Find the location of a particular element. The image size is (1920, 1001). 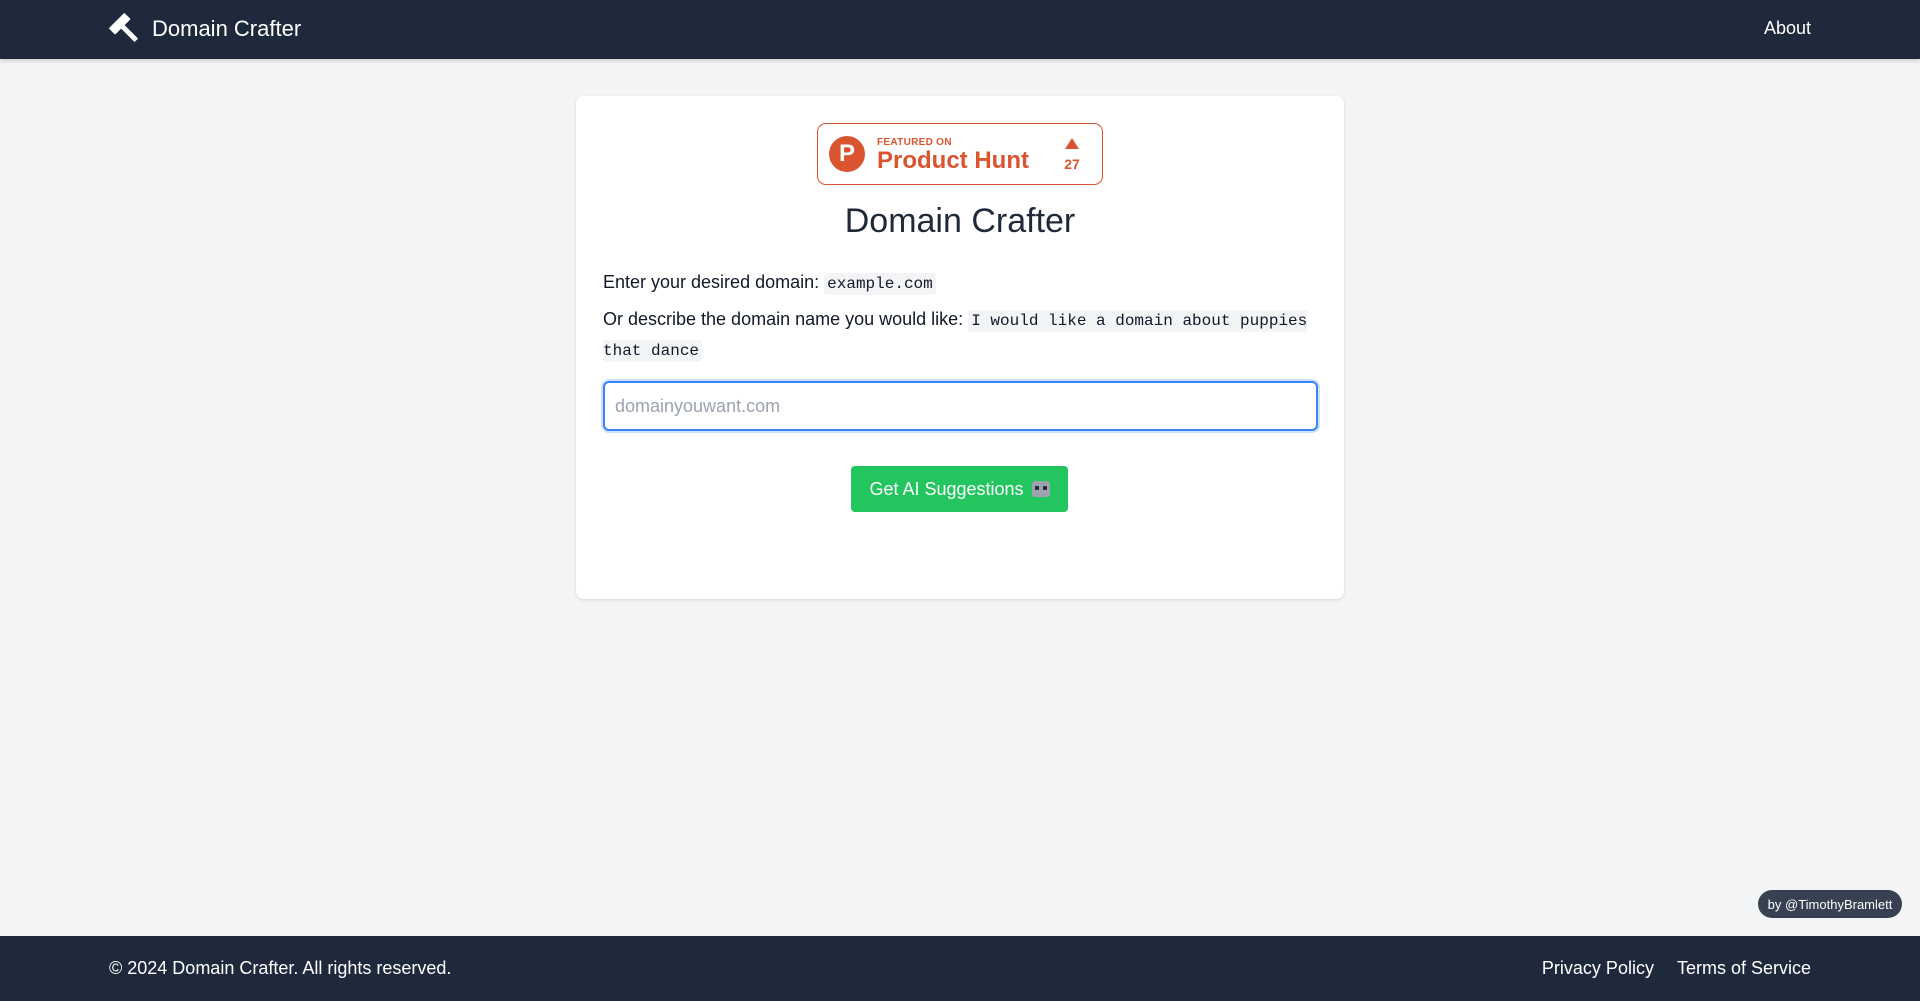

brand-link: Domain Crafter is located at coordinates (204, 29).